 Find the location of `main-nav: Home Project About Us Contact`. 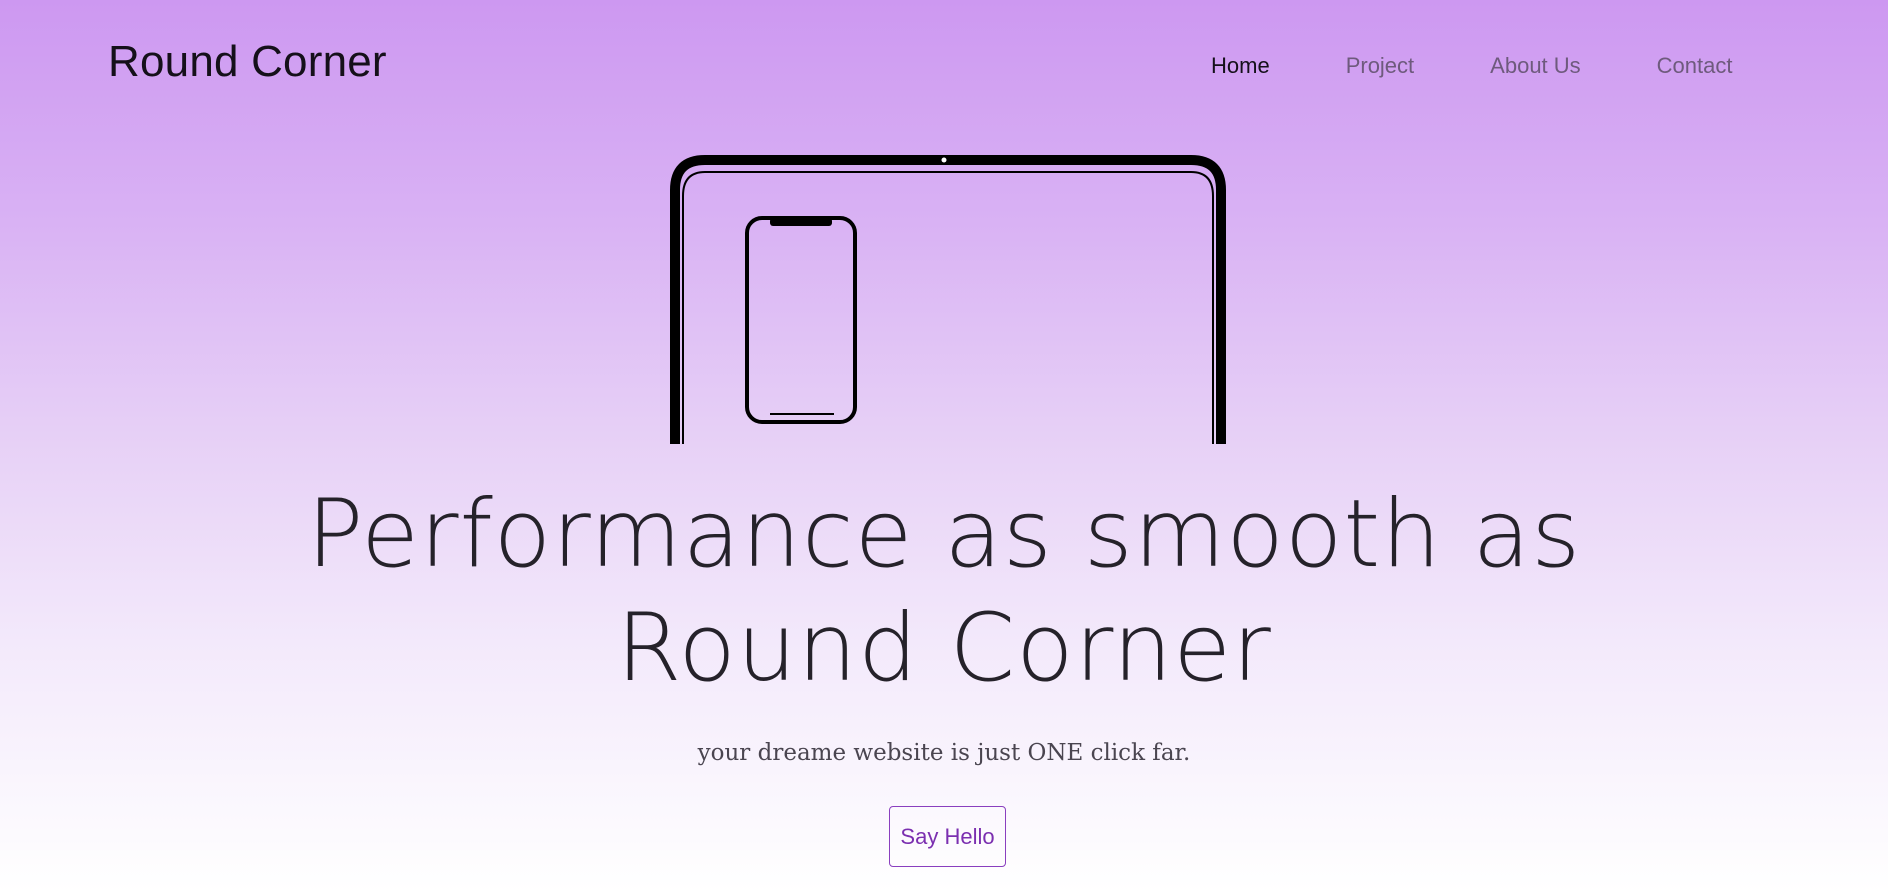

main-nav: Home Project About Us Contact is located at coordinates (1472, 66).